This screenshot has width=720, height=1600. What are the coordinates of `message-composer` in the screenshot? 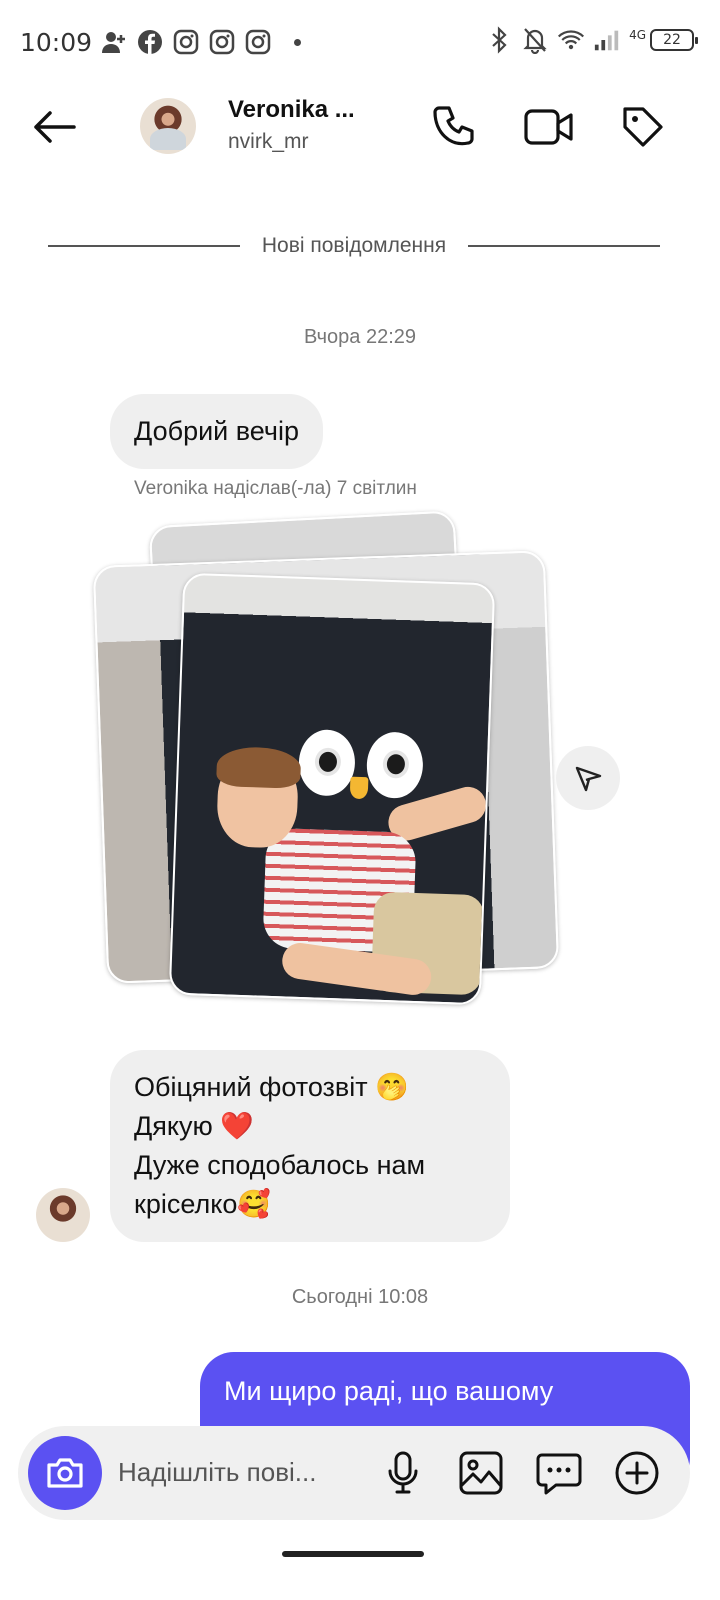 It's located at (354, 1473).